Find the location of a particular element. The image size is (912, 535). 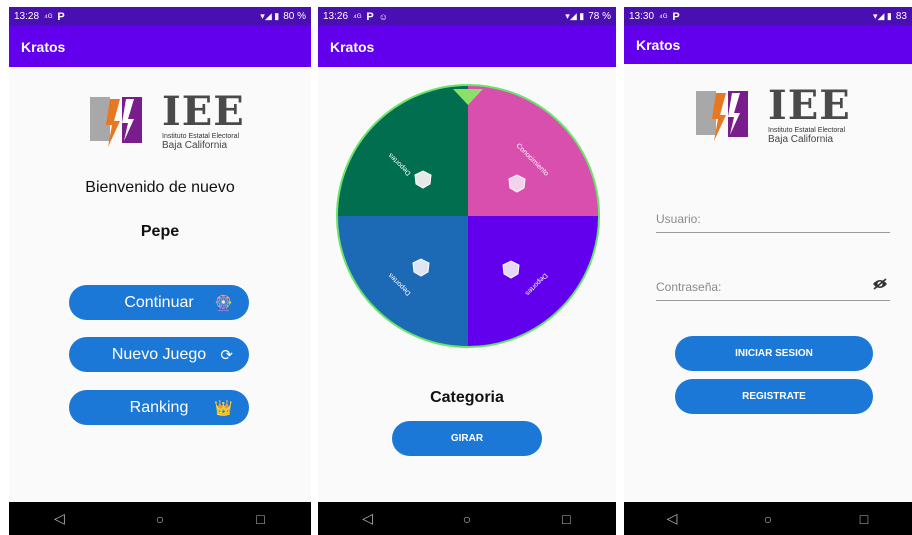

crown-icon: 👑 is located at coordinates (223, 408).